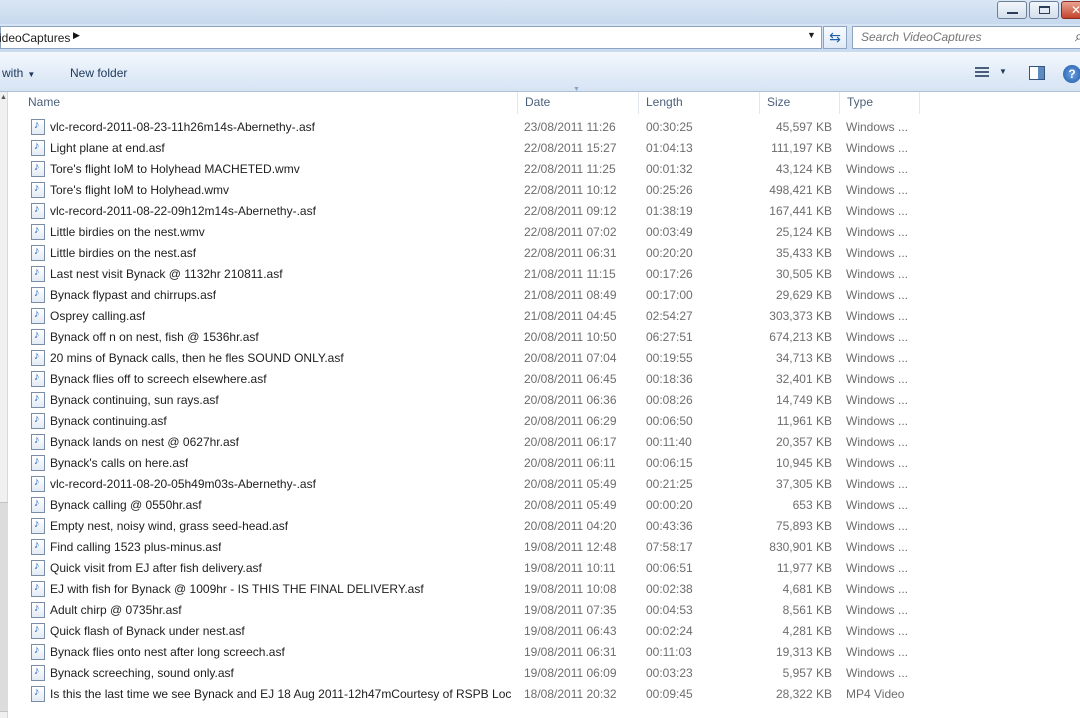 Image resolution: width=1080 pixels, height=718 pixels. I want to click on refresh-button: ⇆, so click(835, 37).